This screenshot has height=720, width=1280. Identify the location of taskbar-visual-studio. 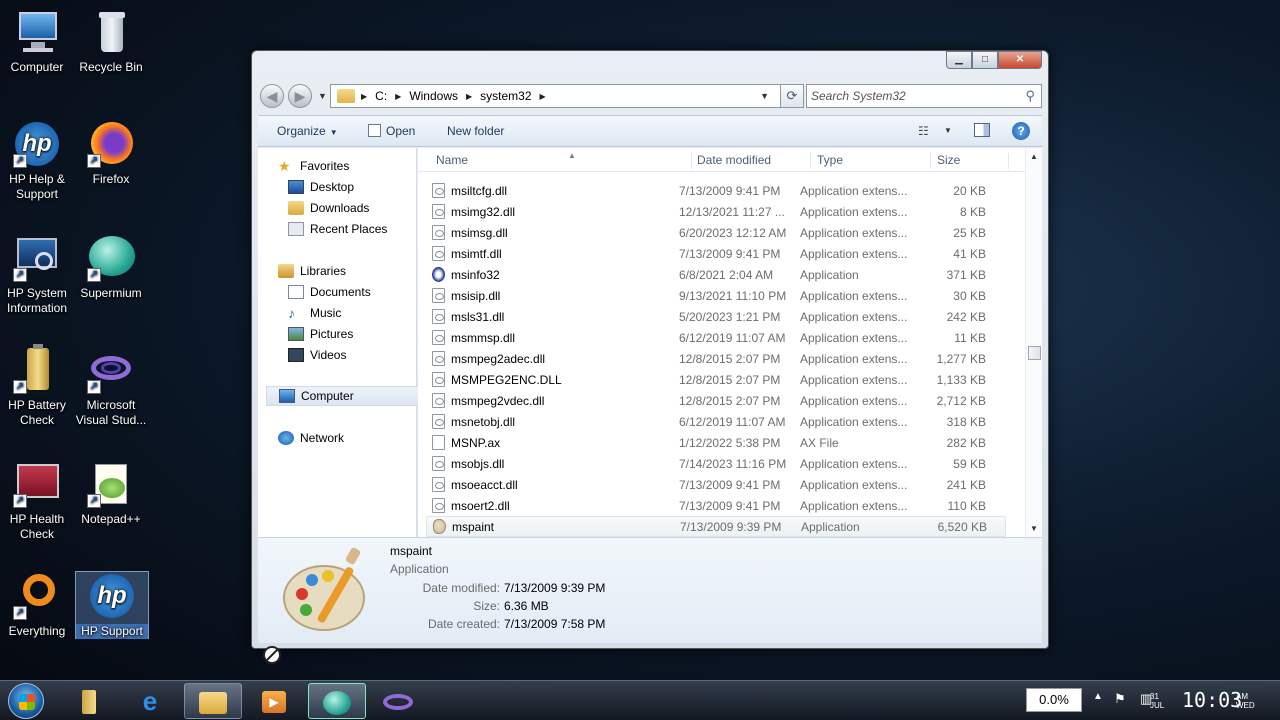
(398, 701).